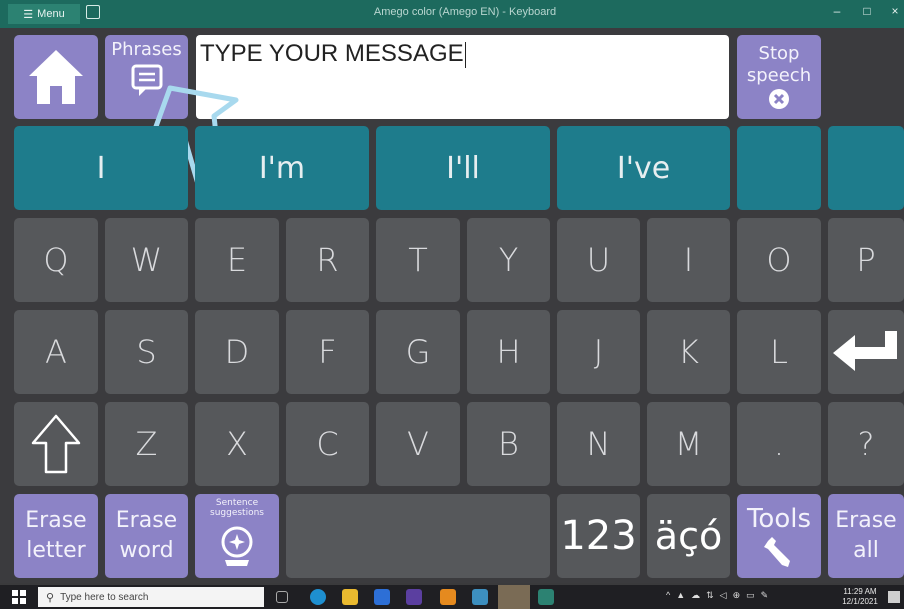 Image resolution: width=904 pixels, height=609 pixels. Describe the element at coordinates (779, 352) in the screenshot. I see `key-l: L` at that location.